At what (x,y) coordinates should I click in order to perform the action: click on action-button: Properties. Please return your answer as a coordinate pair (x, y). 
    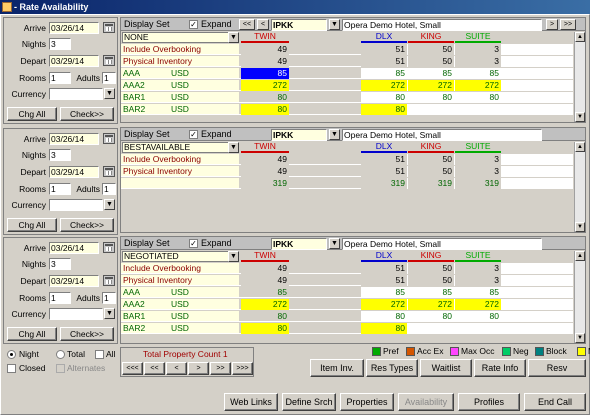
    Looking at the image, I should click on (367, 402).